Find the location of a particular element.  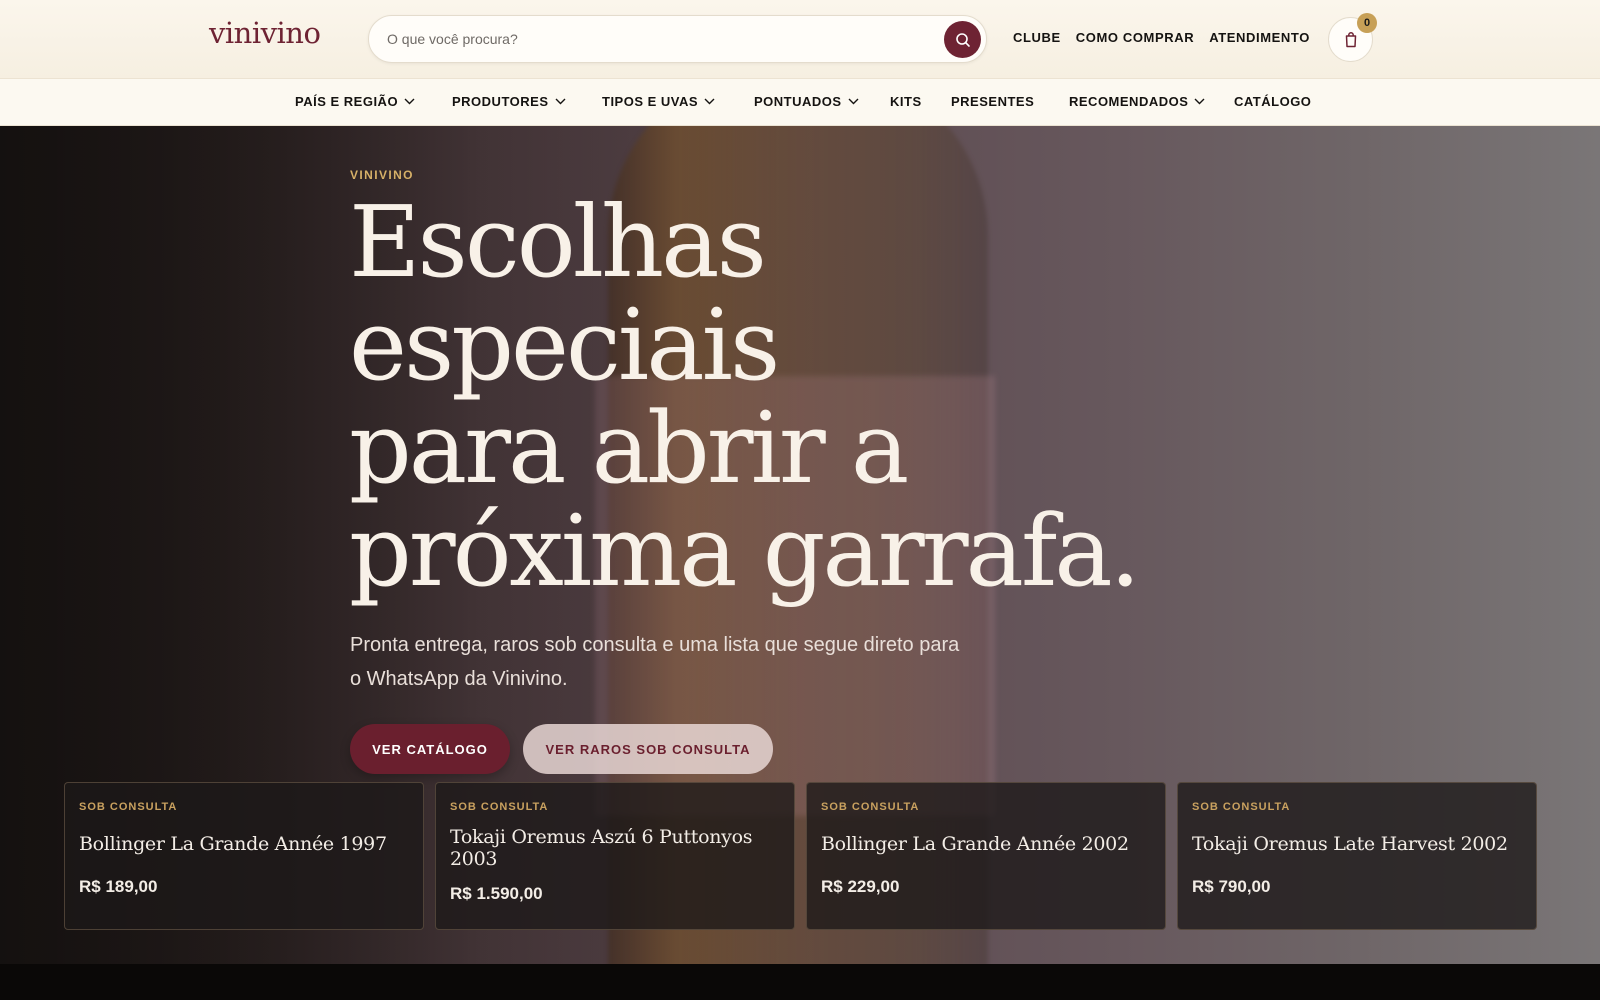

search-button is located at coordinates (962, 39).